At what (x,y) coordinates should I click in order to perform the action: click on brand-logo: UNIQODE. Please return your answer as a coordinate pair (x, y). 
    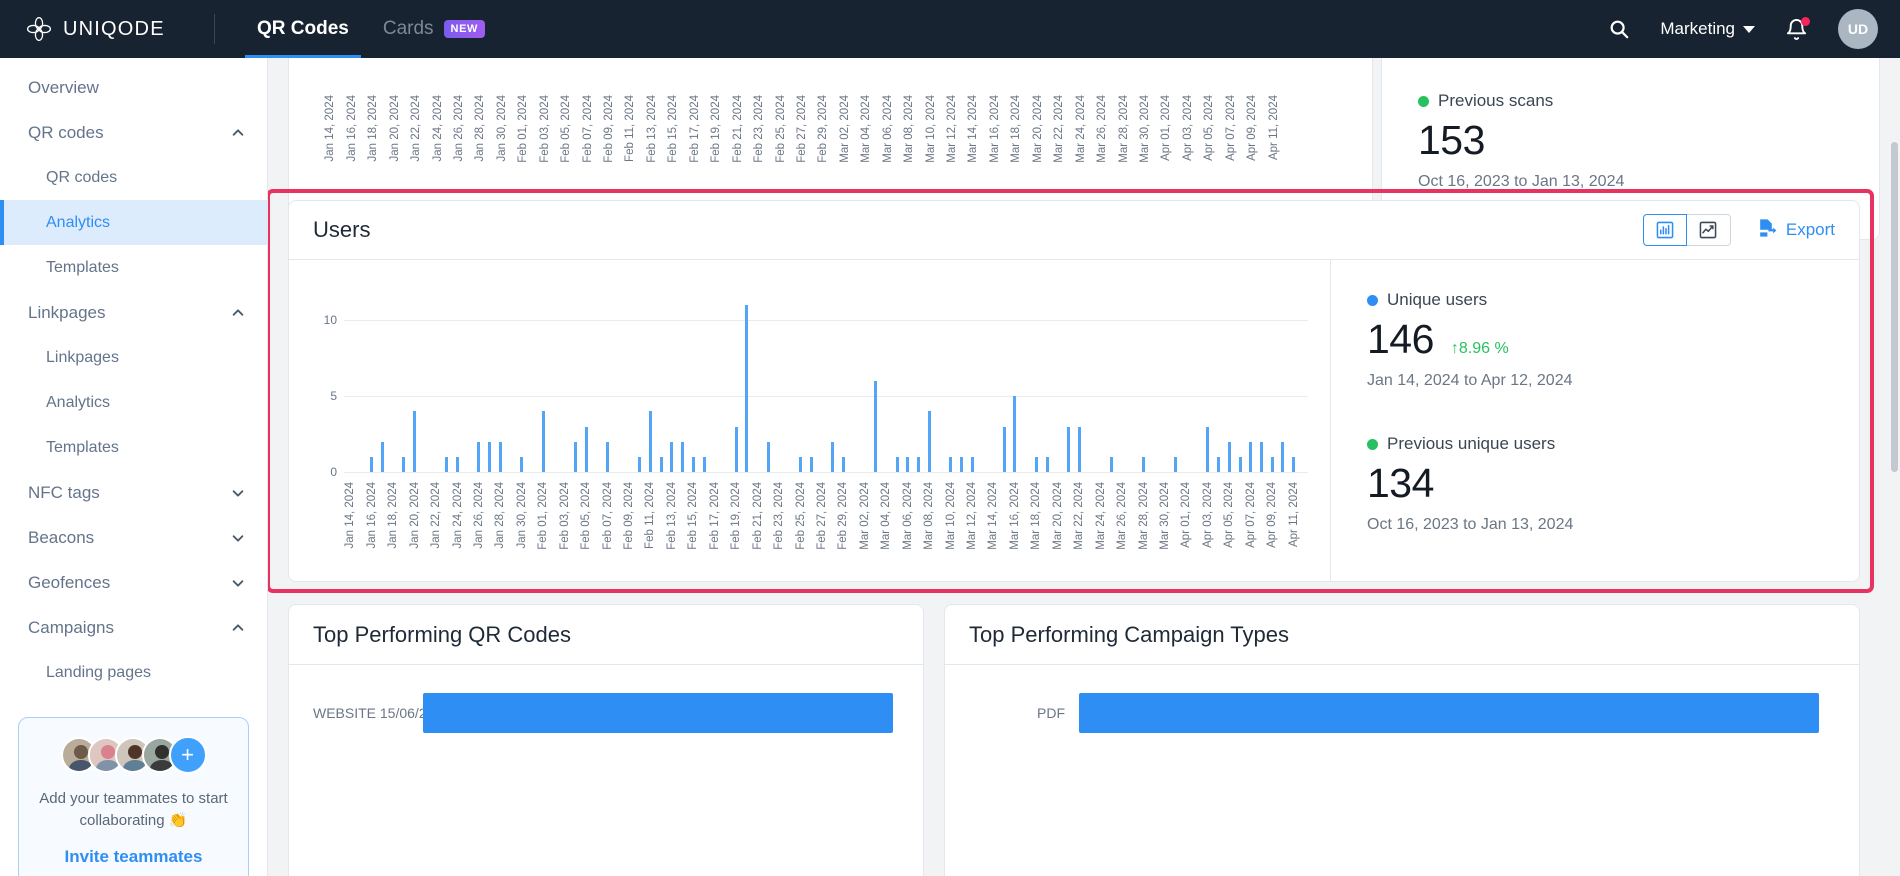
    Looking at the image, I should click on (104, 29).